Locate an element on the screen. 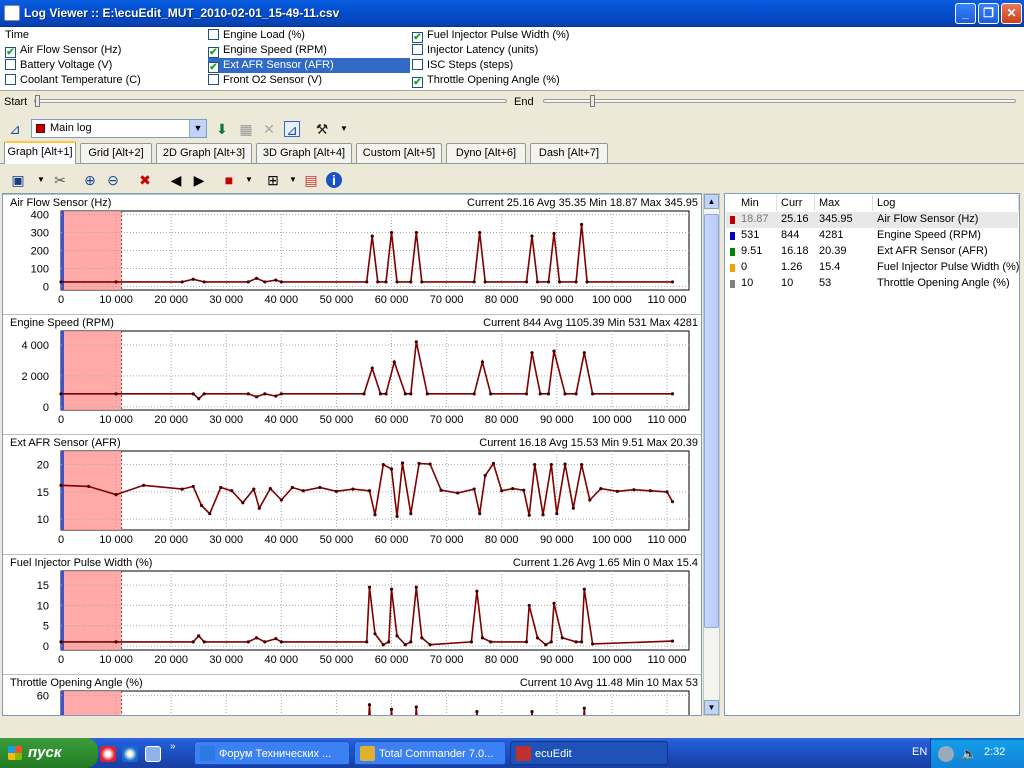 The width and height of the screenshot is (1024, 768). scroll-down-icon: ▼ is located at coordinates (711, 707).